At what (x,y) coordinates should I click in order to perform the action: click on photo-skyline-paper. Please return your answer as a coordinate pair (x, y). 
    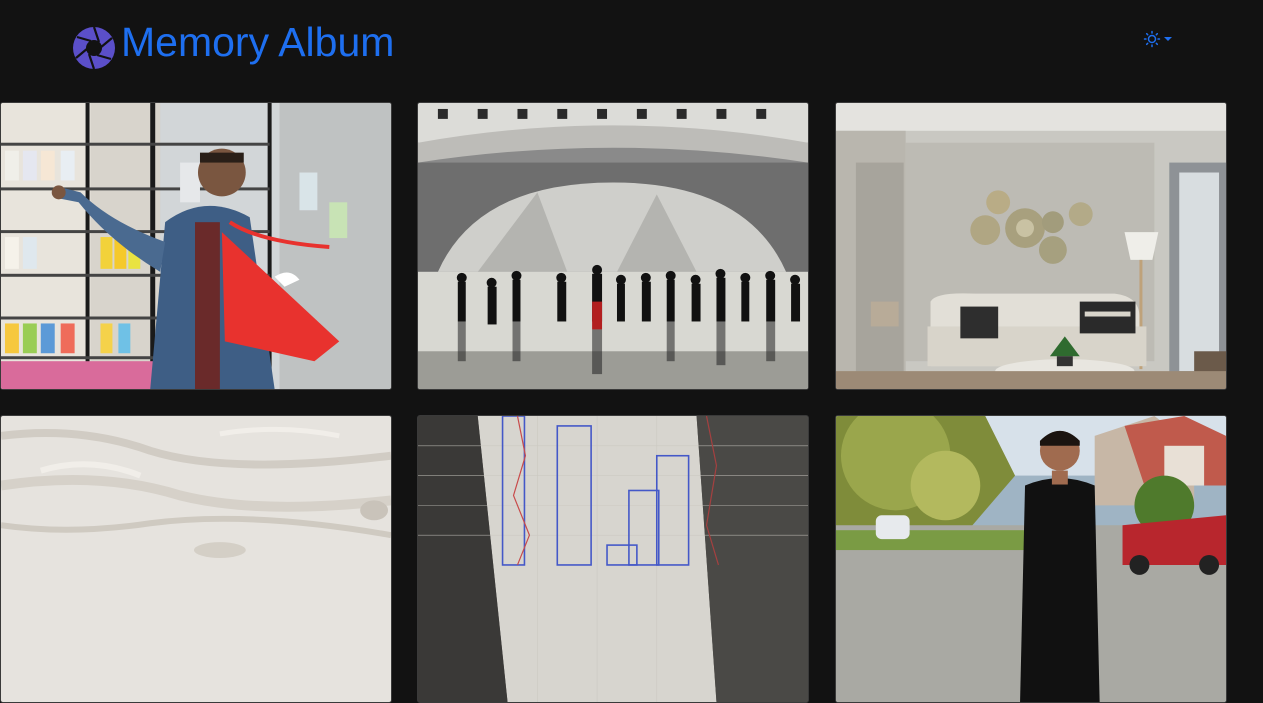
    Looking at the image, I should click on (613, 559).